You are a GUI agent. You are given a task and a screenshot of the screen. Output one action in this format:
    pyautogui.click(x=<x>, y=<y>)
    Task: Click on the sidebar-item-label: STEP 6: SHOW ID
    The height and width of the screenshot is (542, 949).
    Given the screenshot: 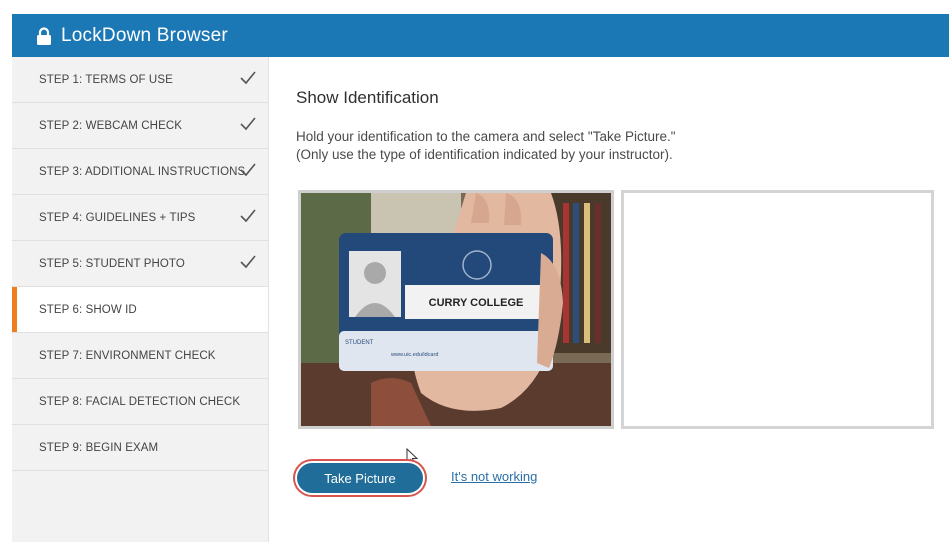 What is the action you would take?
    pyautogui.click(x=88, y=309)
    